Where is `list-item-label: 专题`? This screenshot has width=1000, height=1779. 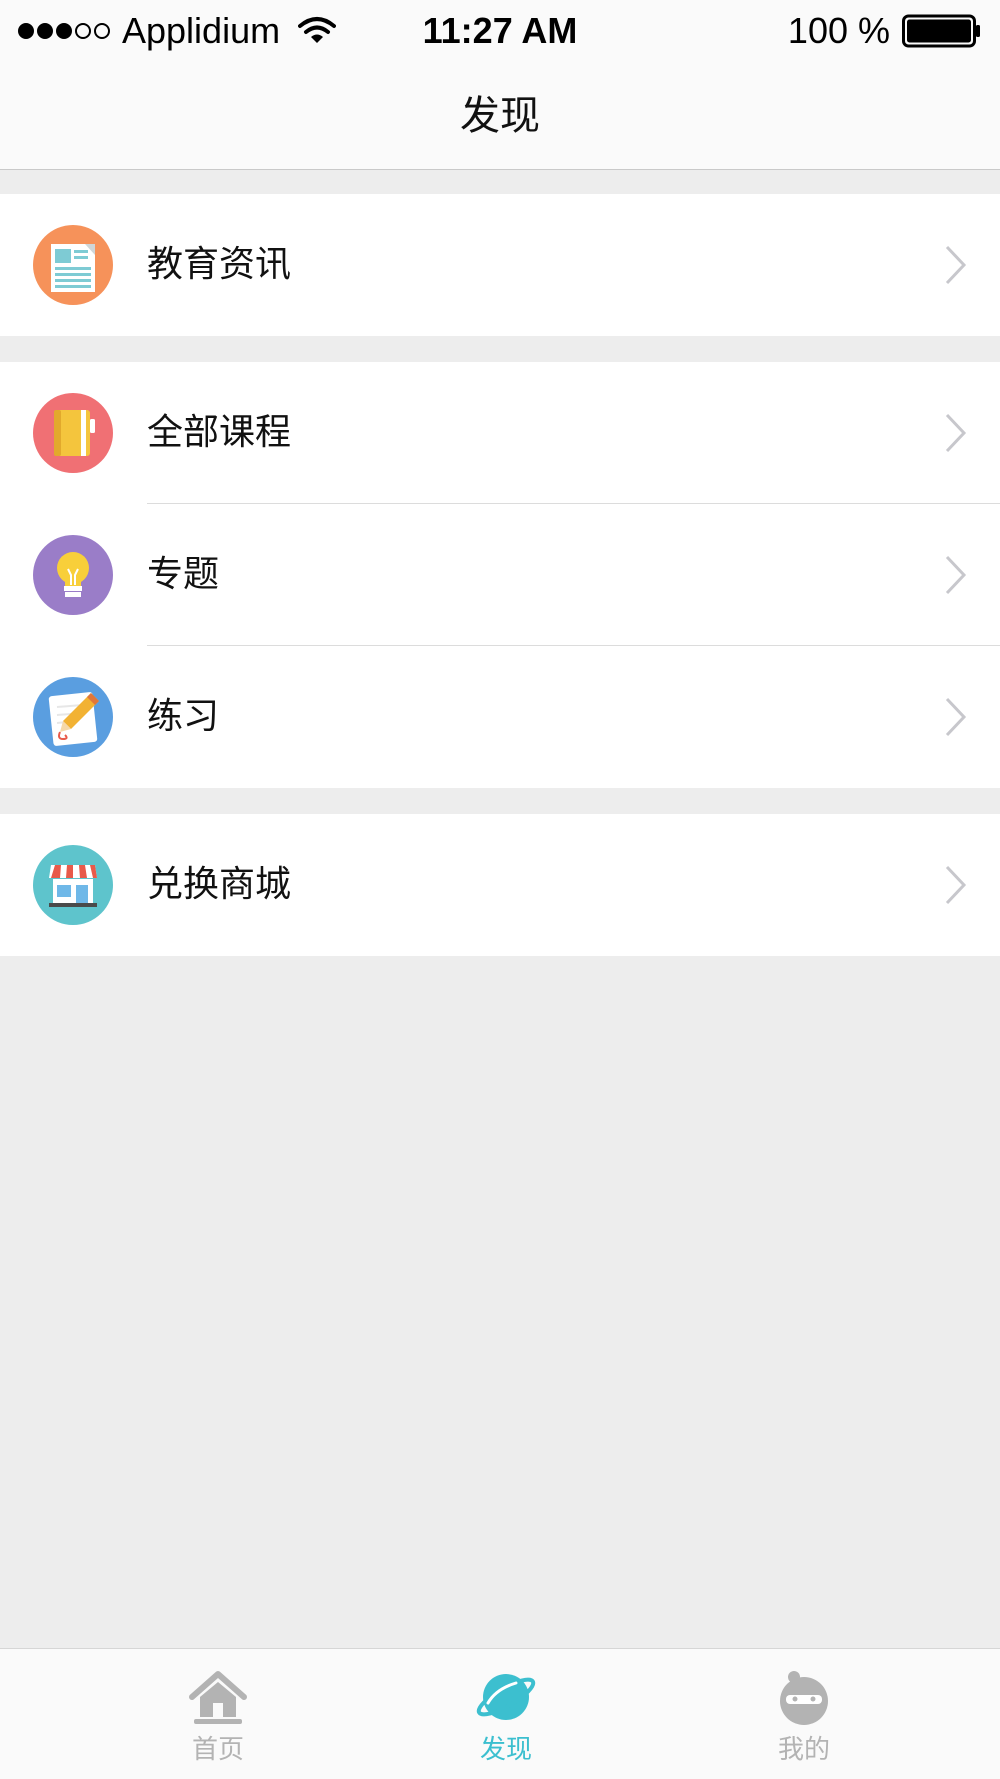
list-item-label: 专题 is located at coordinates (183, 574).